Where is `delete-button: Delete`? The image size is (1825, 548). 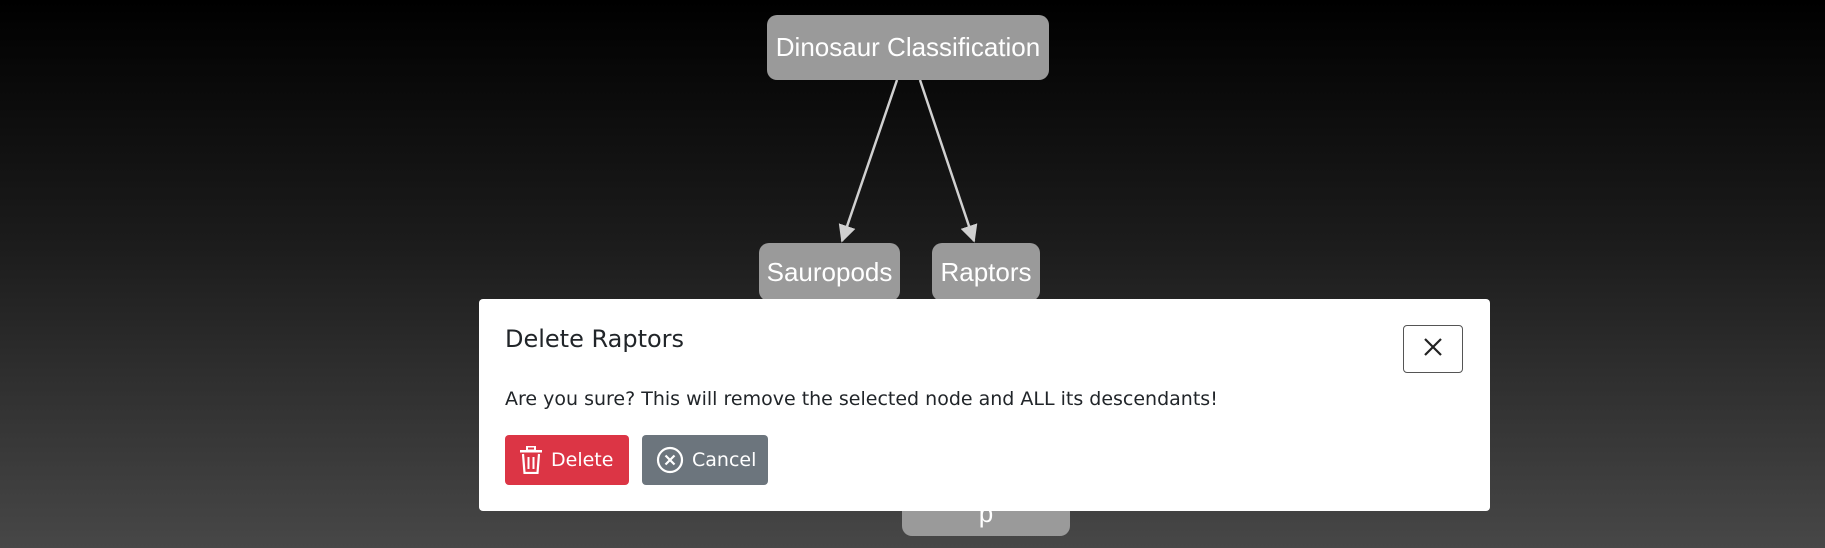 delete-button: Delete is located at coordinates (567, 460).